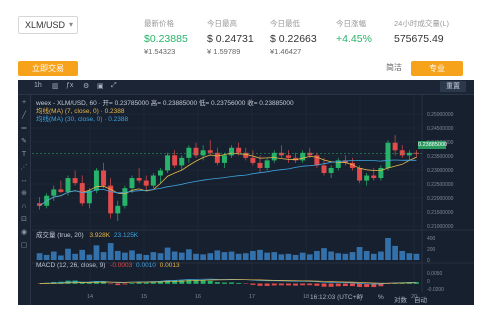 This screenshot has height=313, width=499. What do you see at coordinates (90, 297) in the screenshot?
I see `time-axis-label: 14` at bounding box center [90, 297].